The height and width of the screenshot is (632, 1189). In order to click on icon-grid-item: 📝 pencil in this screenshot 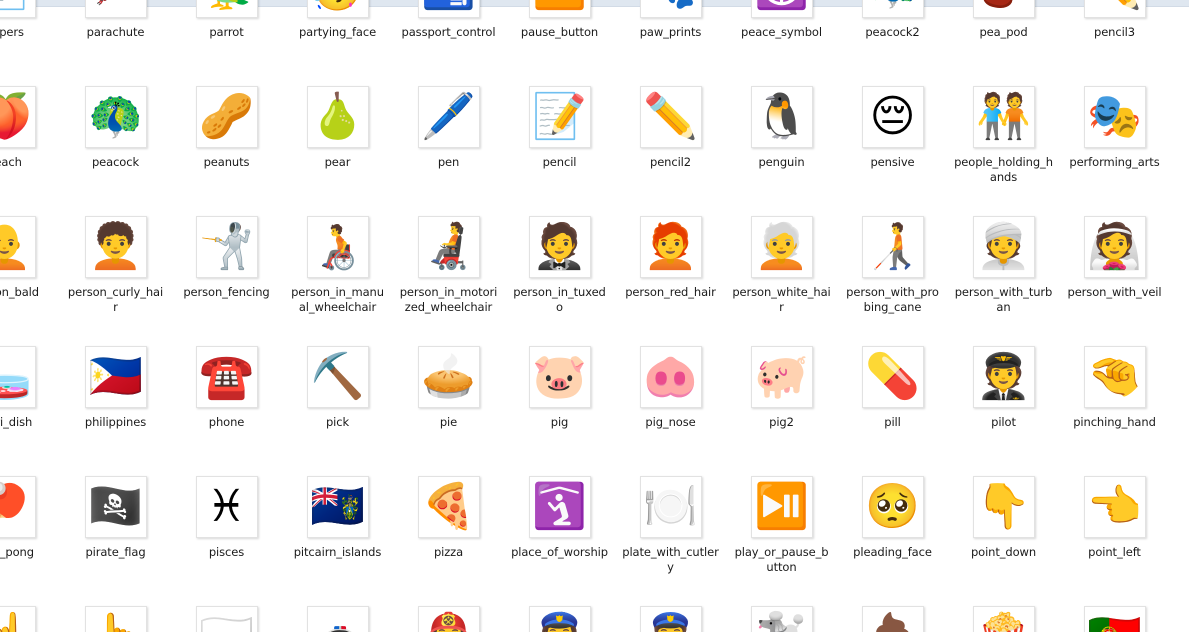, I will do `click(559, 143)`.